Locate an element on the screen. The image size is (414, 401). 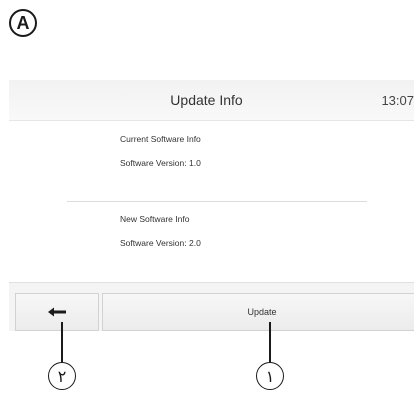
current-software-heading: Current Software Info is located at coordinates (160, 139).